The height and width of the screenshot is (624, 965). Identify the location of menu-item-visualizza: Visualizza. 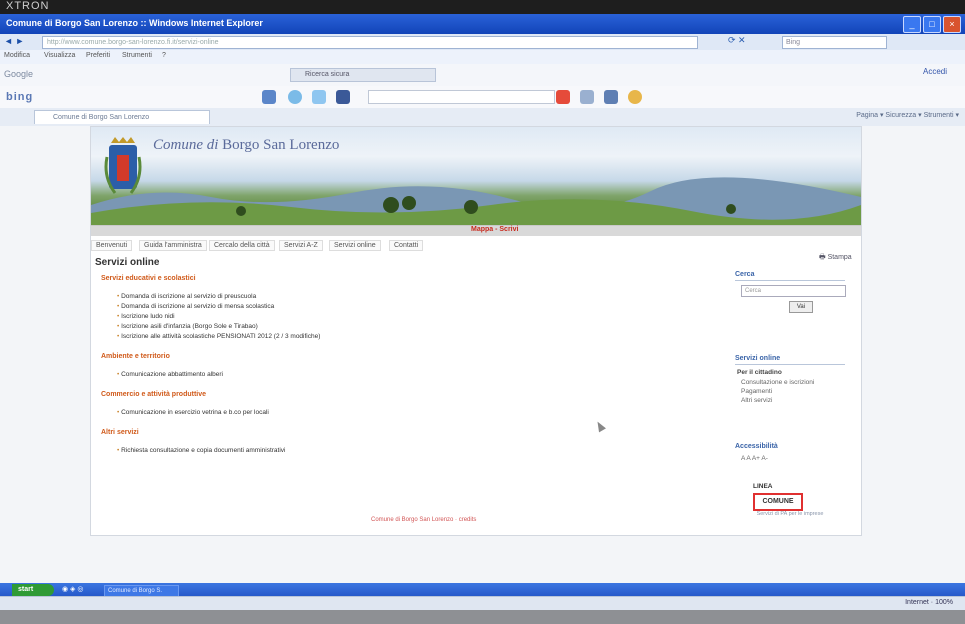
(59, 55).